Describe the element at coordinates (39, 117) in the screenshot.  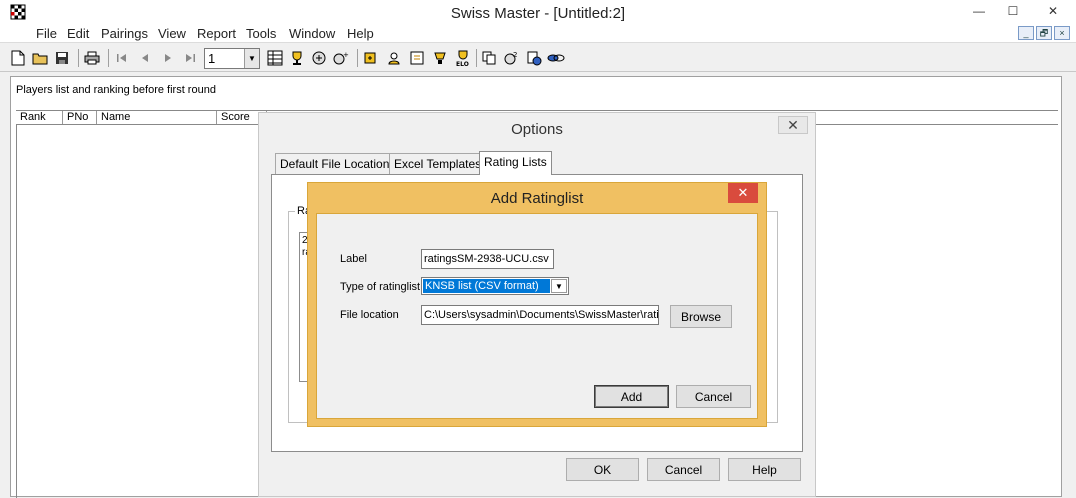
I see `column-rank: Rank` at that location.